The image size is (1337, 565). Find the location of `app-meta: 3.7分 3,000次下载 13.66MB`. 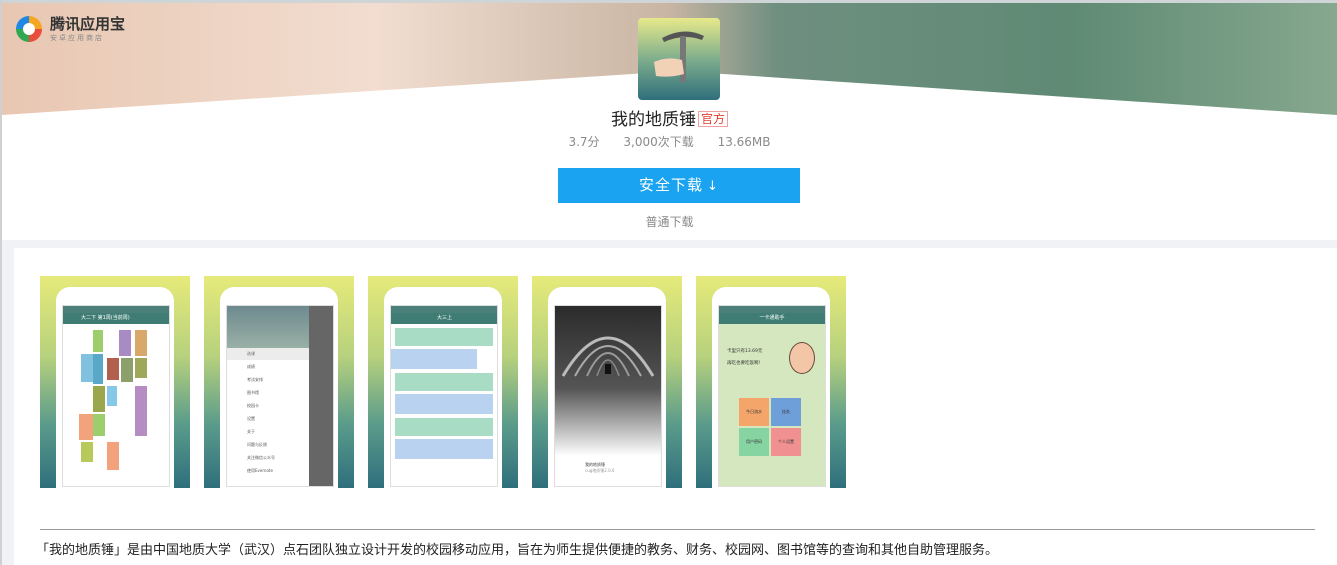

app-meta: 3.7分 3,000次下载 13.66MB is located at coordinates (669, 141).